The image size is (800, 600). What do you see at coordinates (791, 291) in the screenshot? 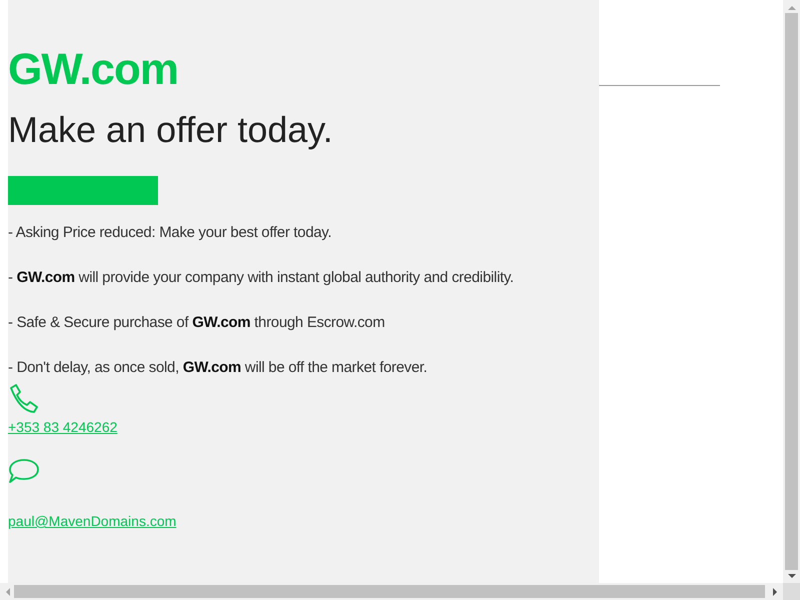
I see `vertical-scrollbar` at bounding box center [791, 291].